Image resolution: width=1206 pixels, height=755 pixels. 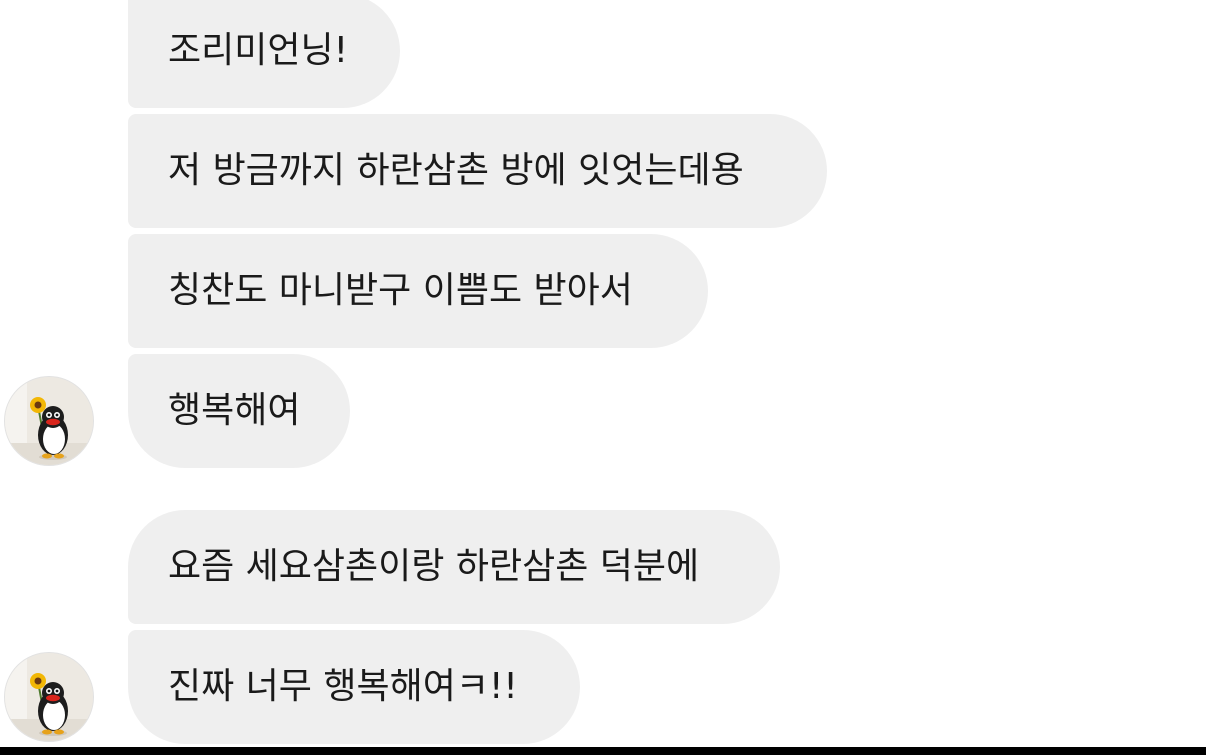 What do you see at coordinates (400, 290) in the screenshot?
I see `message-text: 칭찬도 마니받구 이쁨도 받아서` at bounding box center [400, 290].